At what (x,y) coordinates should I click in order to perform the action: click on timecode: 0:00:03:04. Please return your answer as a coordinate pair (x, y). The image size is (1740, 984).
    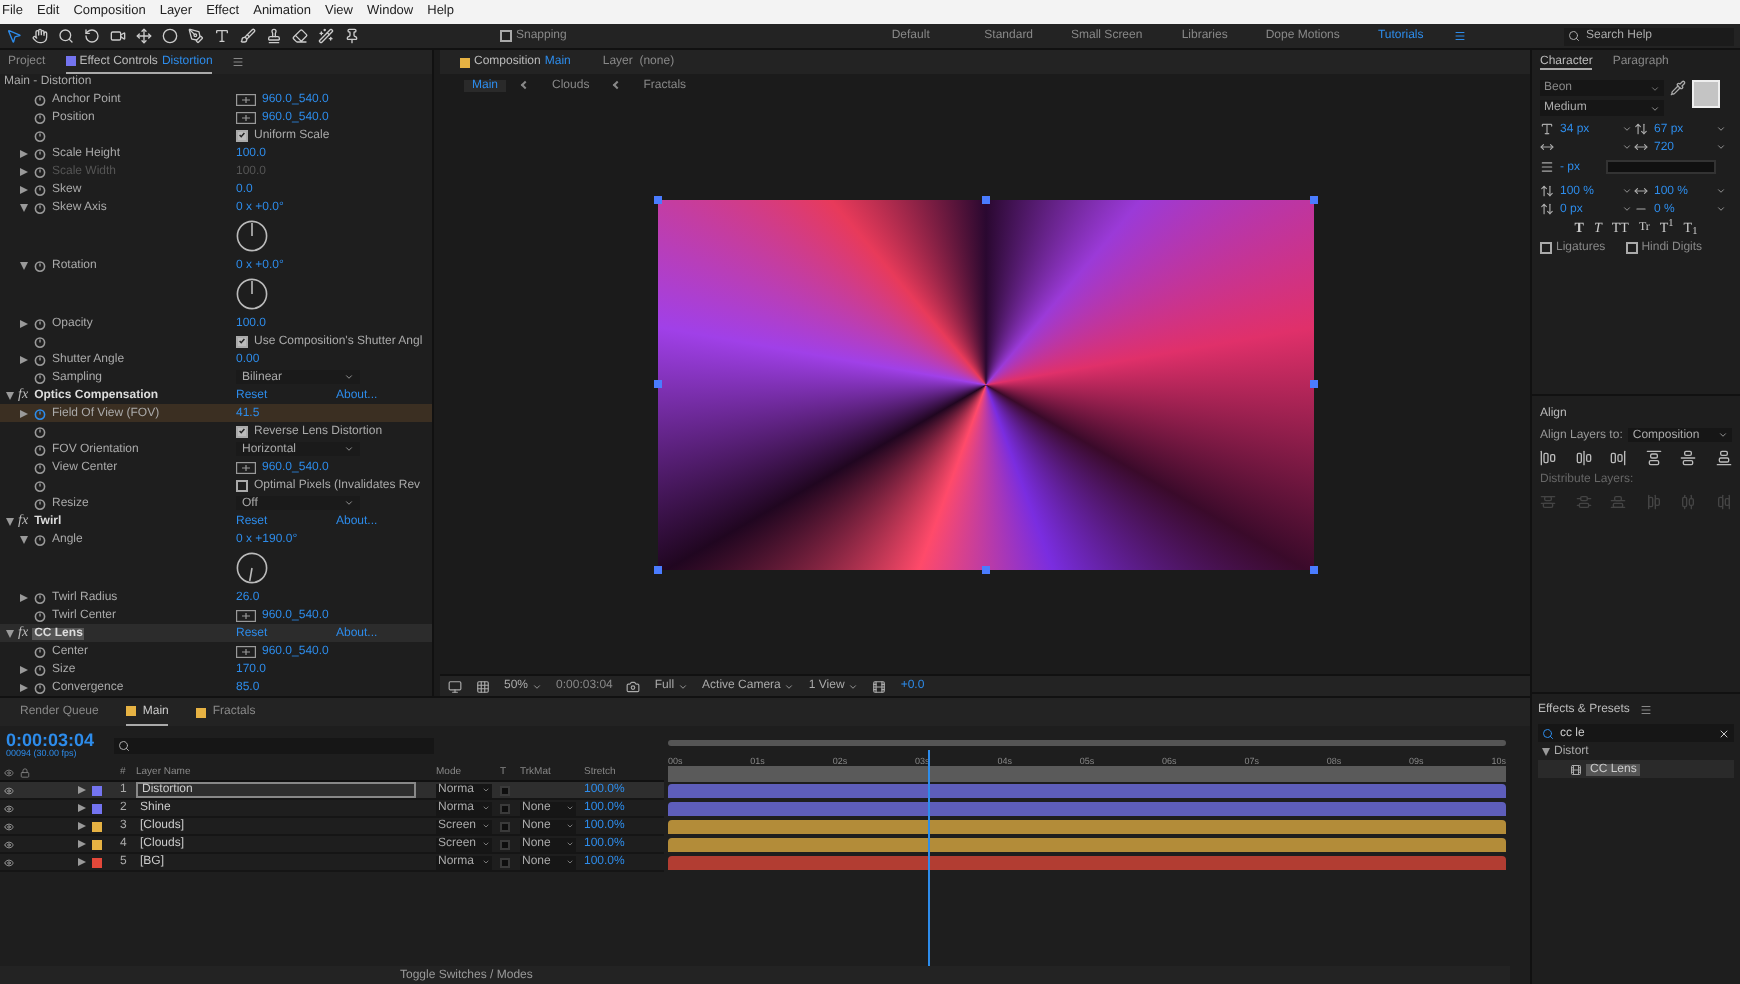
    Looking at the image, I should click on (50, 741).